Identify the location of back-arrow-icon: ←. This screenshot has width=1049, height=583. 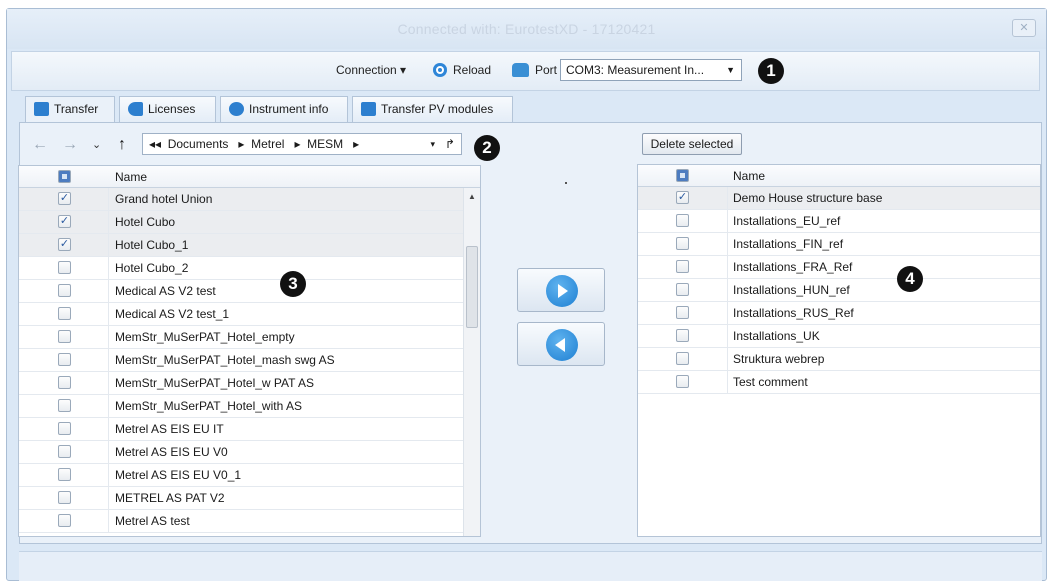
(40, 145).